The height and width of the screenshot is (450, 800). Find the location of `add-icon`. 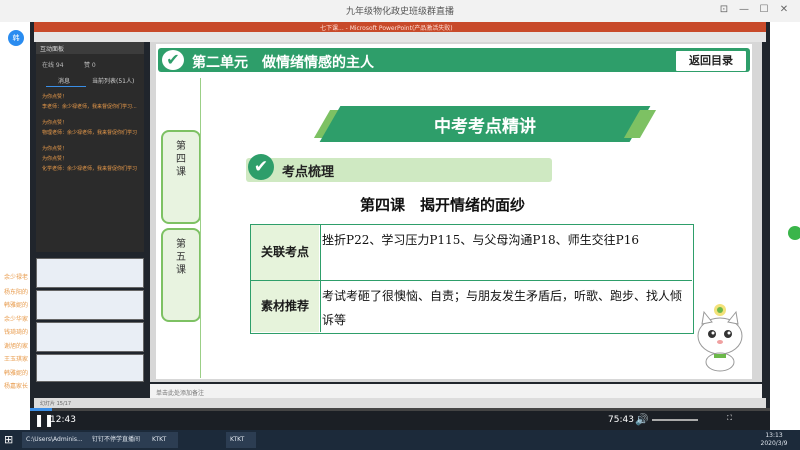

add-icon is located at coordinates (794, 233).